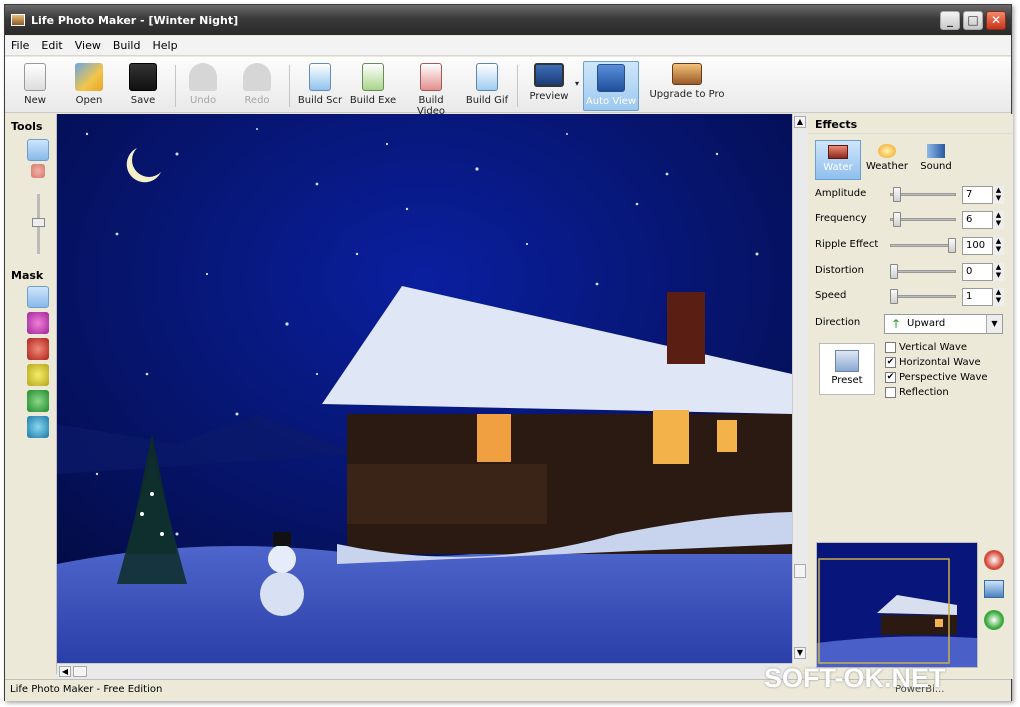 The width and height of the screenshot is (1020, 707). What do you see at coordinates (896, 324) in the screenshot?
I see `up-arrow-icon: ↑` at bounding box center [896, 324].